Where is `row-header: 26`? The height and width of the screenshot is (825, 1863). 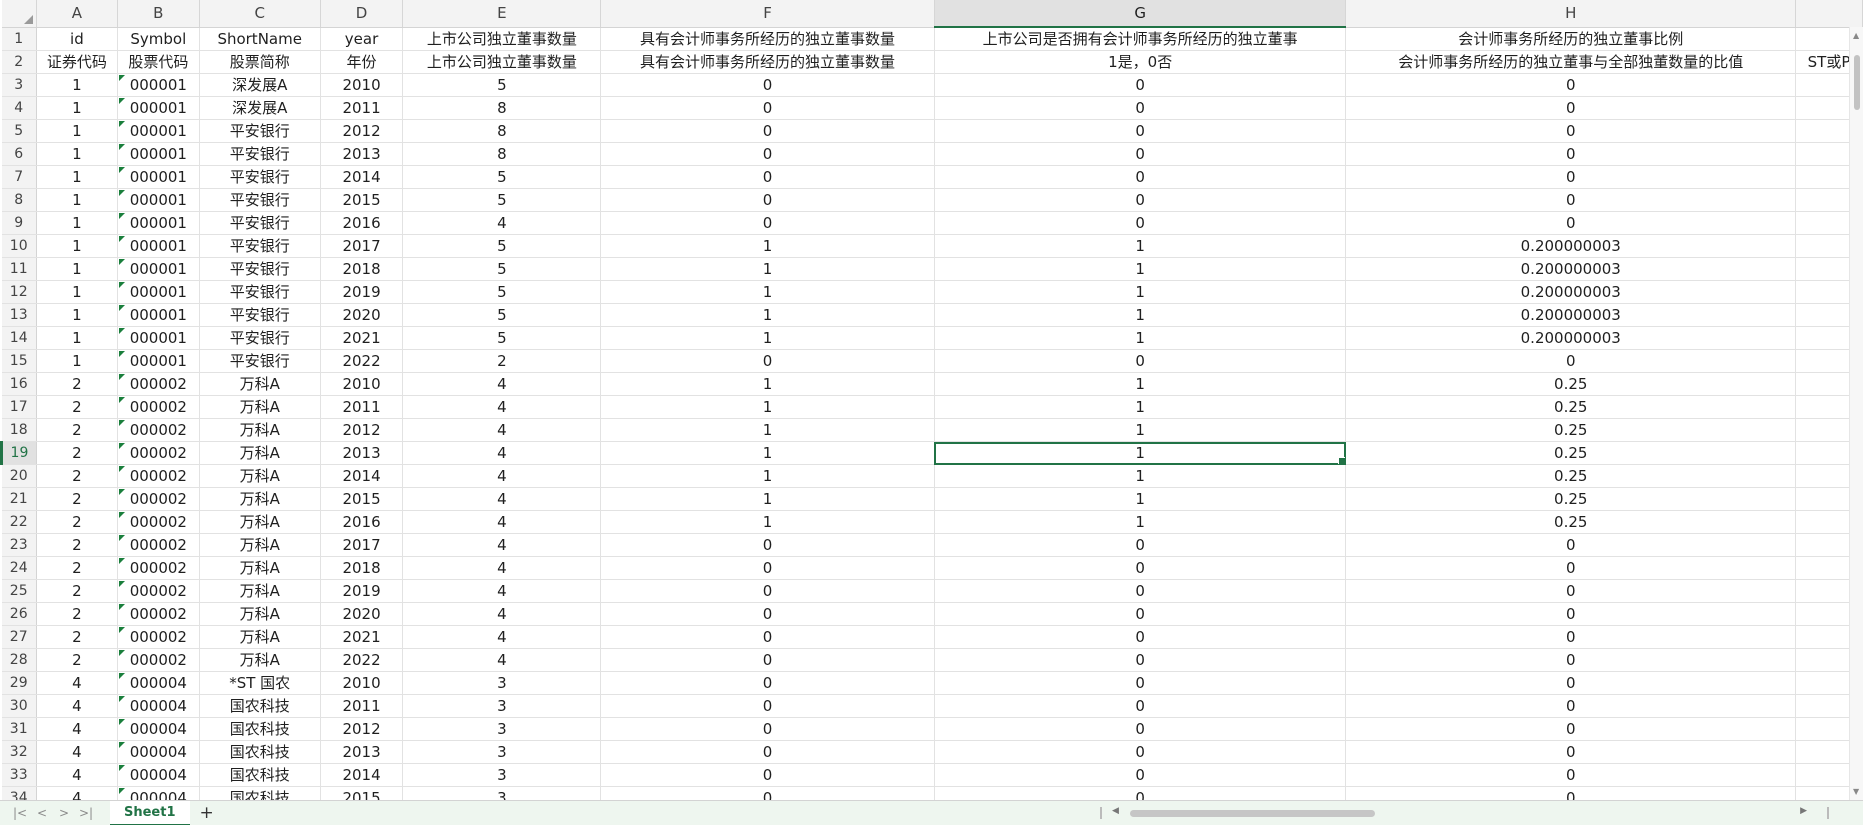
row-header: 26 is located at coordinates (19, 614).